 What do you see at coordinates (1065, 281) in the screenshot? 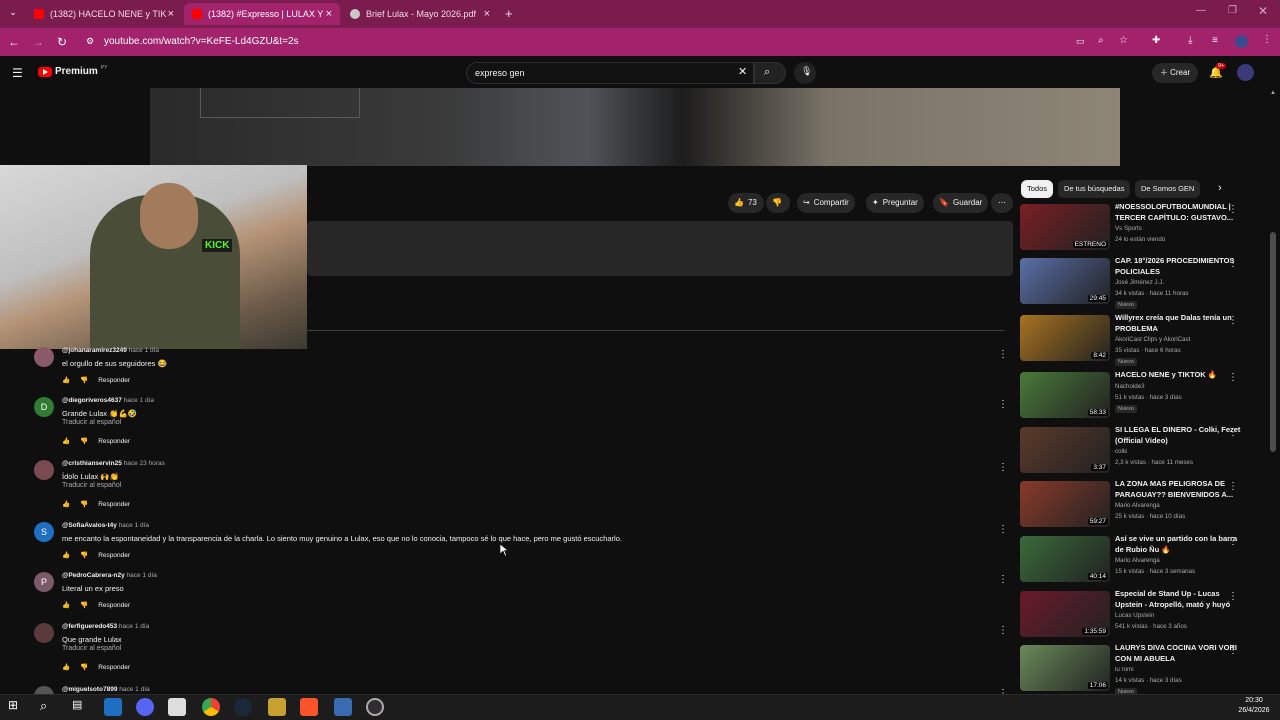
I see `video-thumbnail: 29:45` at bounding box center [1065, 281].